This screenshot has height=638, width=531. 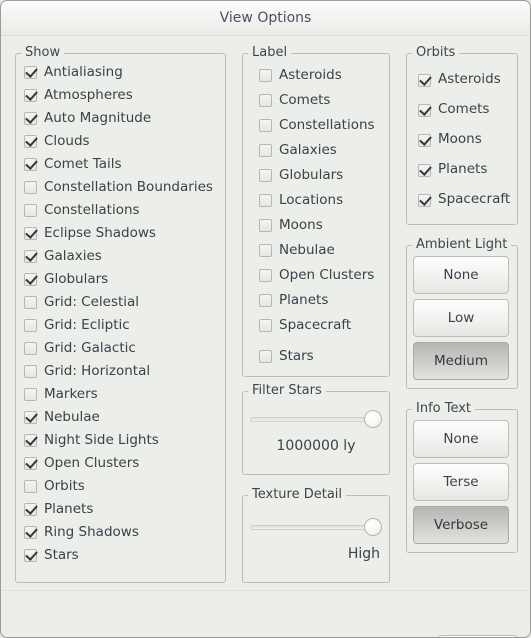 I want to click on label-checkbox-comets: Comets, so click(x=324, y=100).